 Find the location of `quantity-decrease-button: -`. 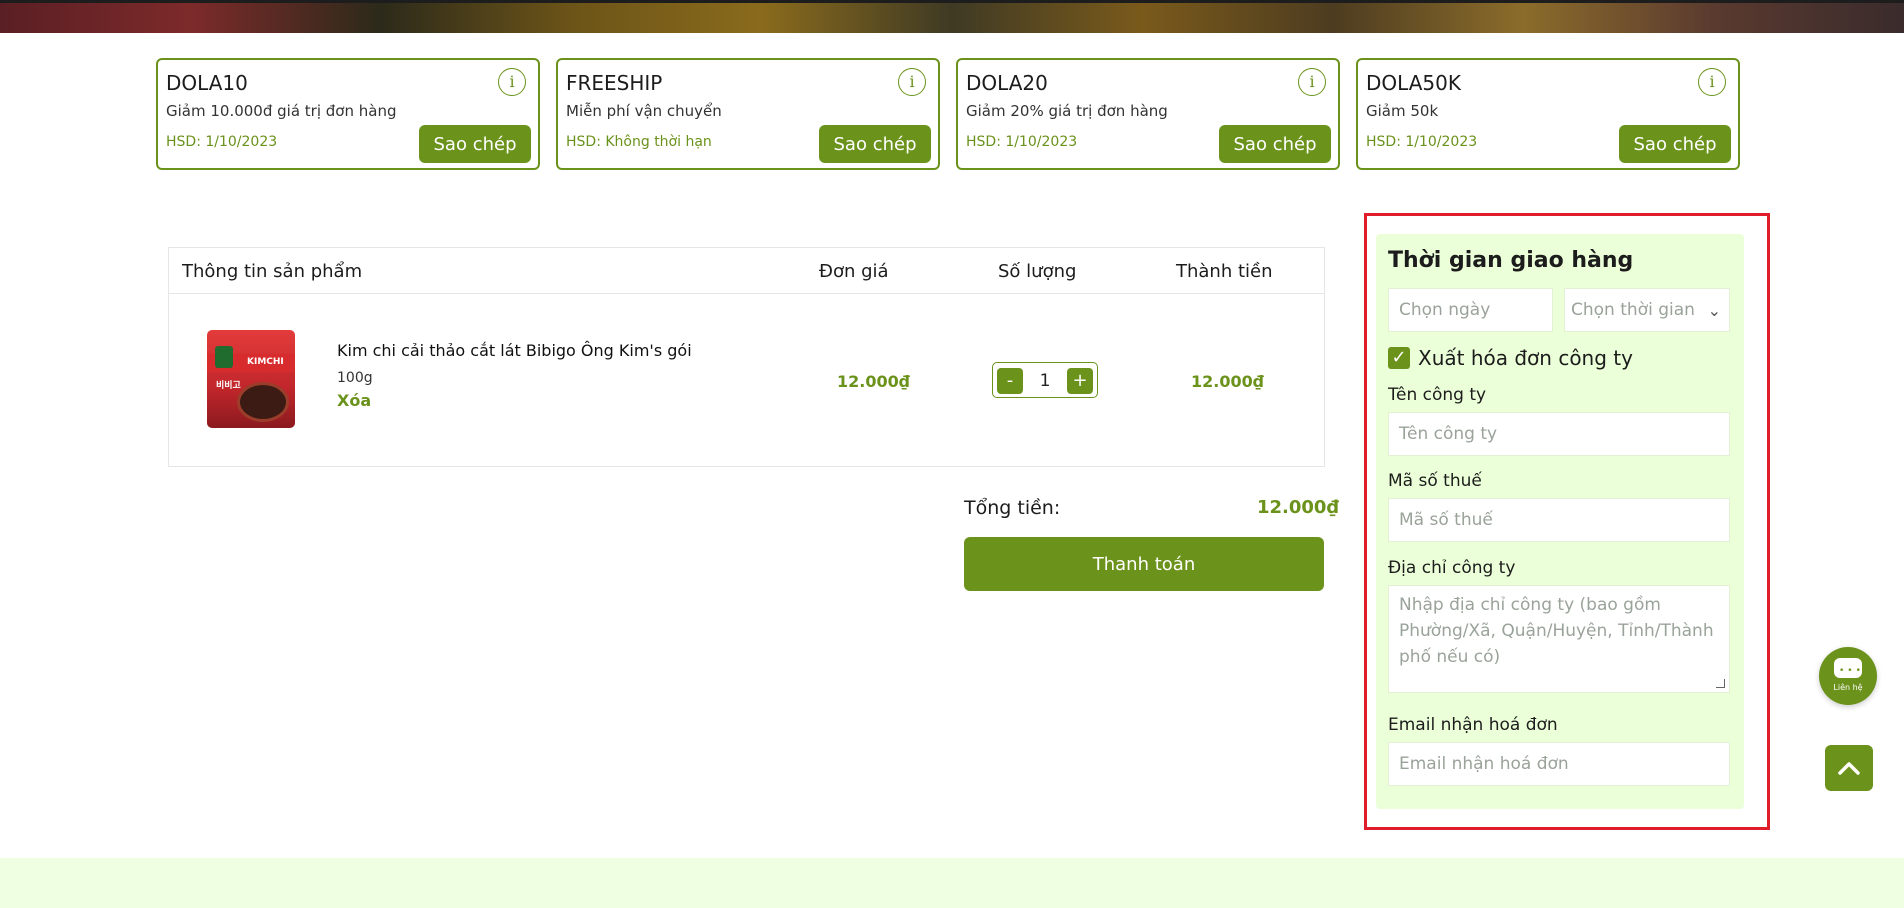

quantity-decrease-button: - is located at coordinates (1010, 381).